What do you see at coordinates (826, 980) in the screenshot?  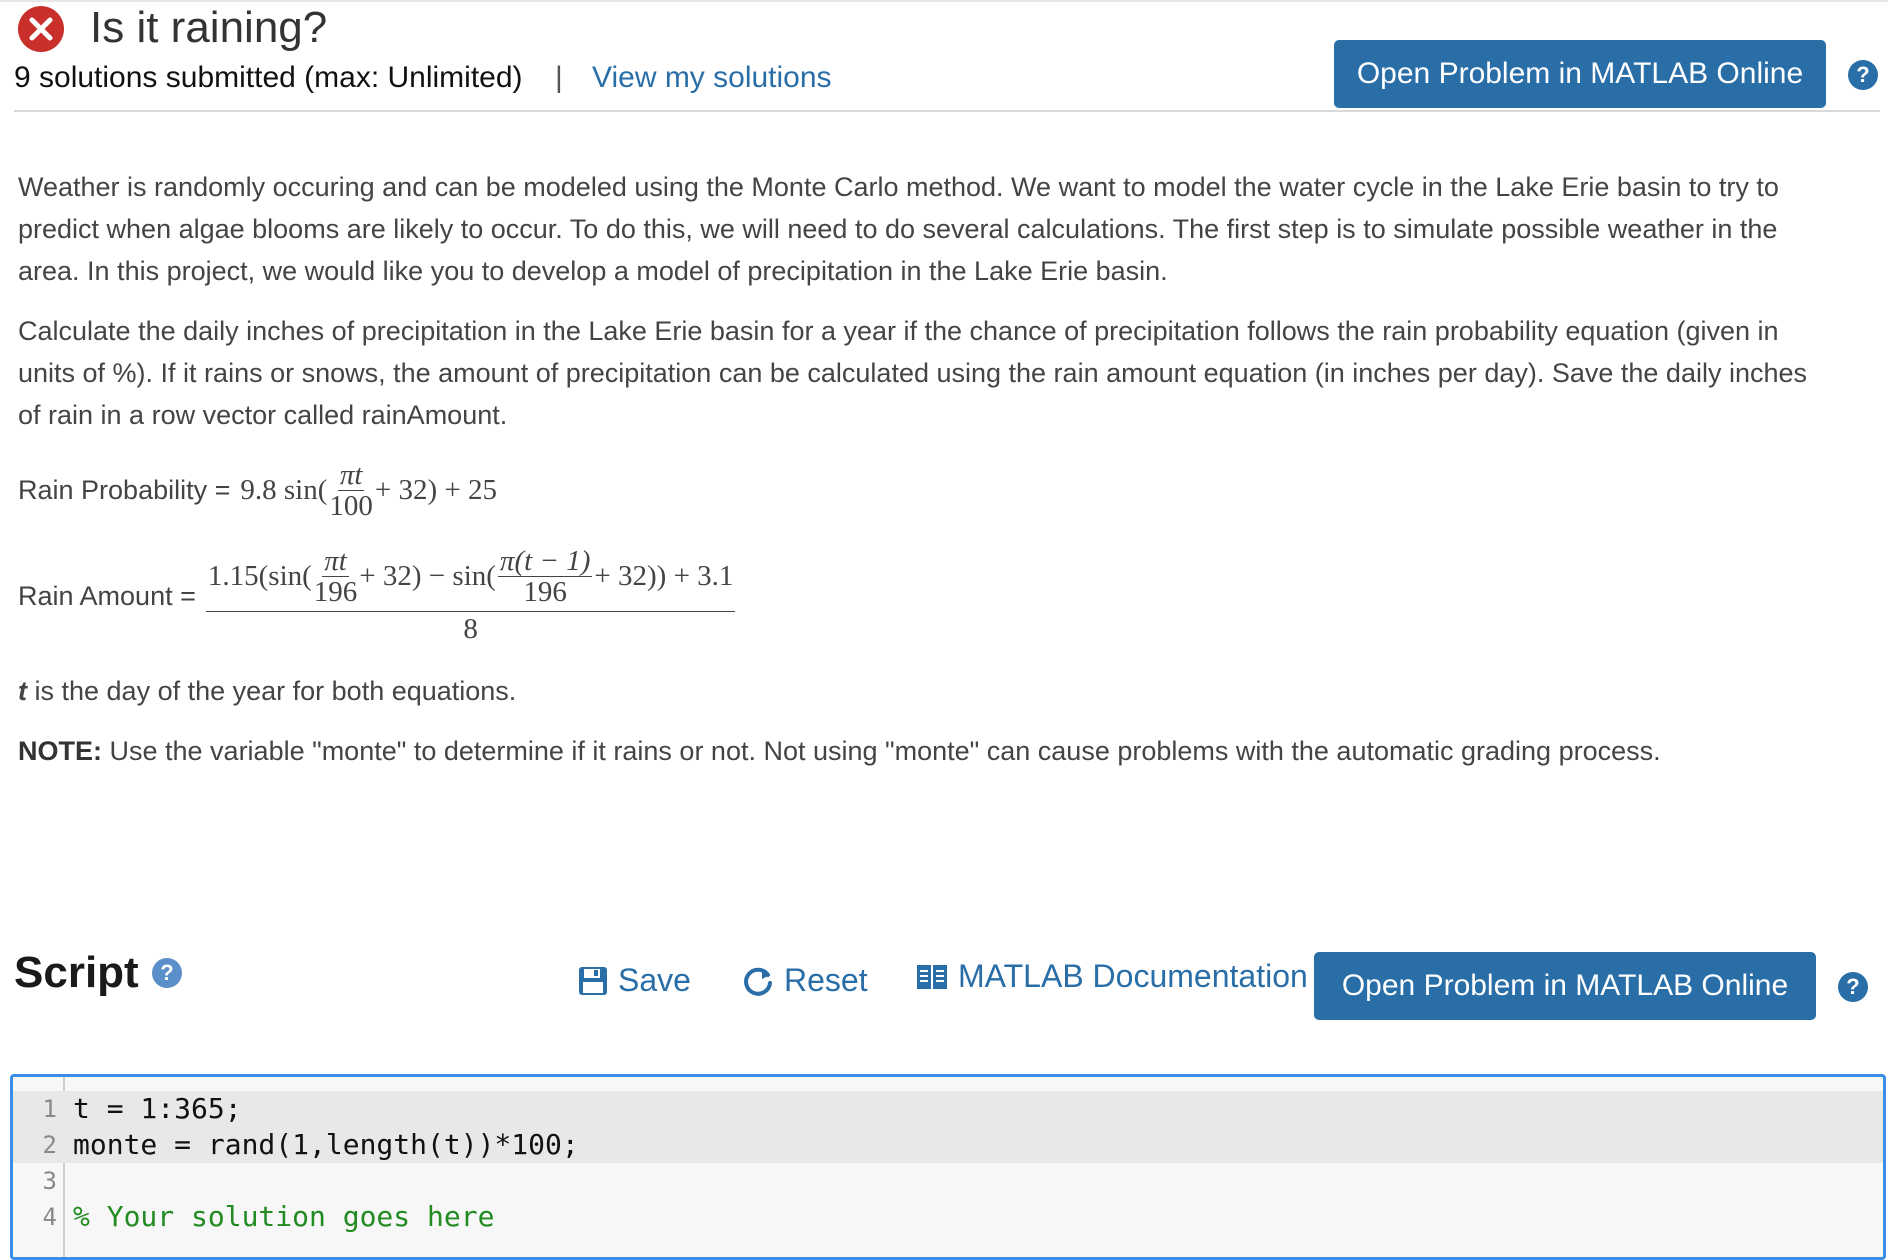 I see `reset-label: Reset` at bounding box center [826, 980].